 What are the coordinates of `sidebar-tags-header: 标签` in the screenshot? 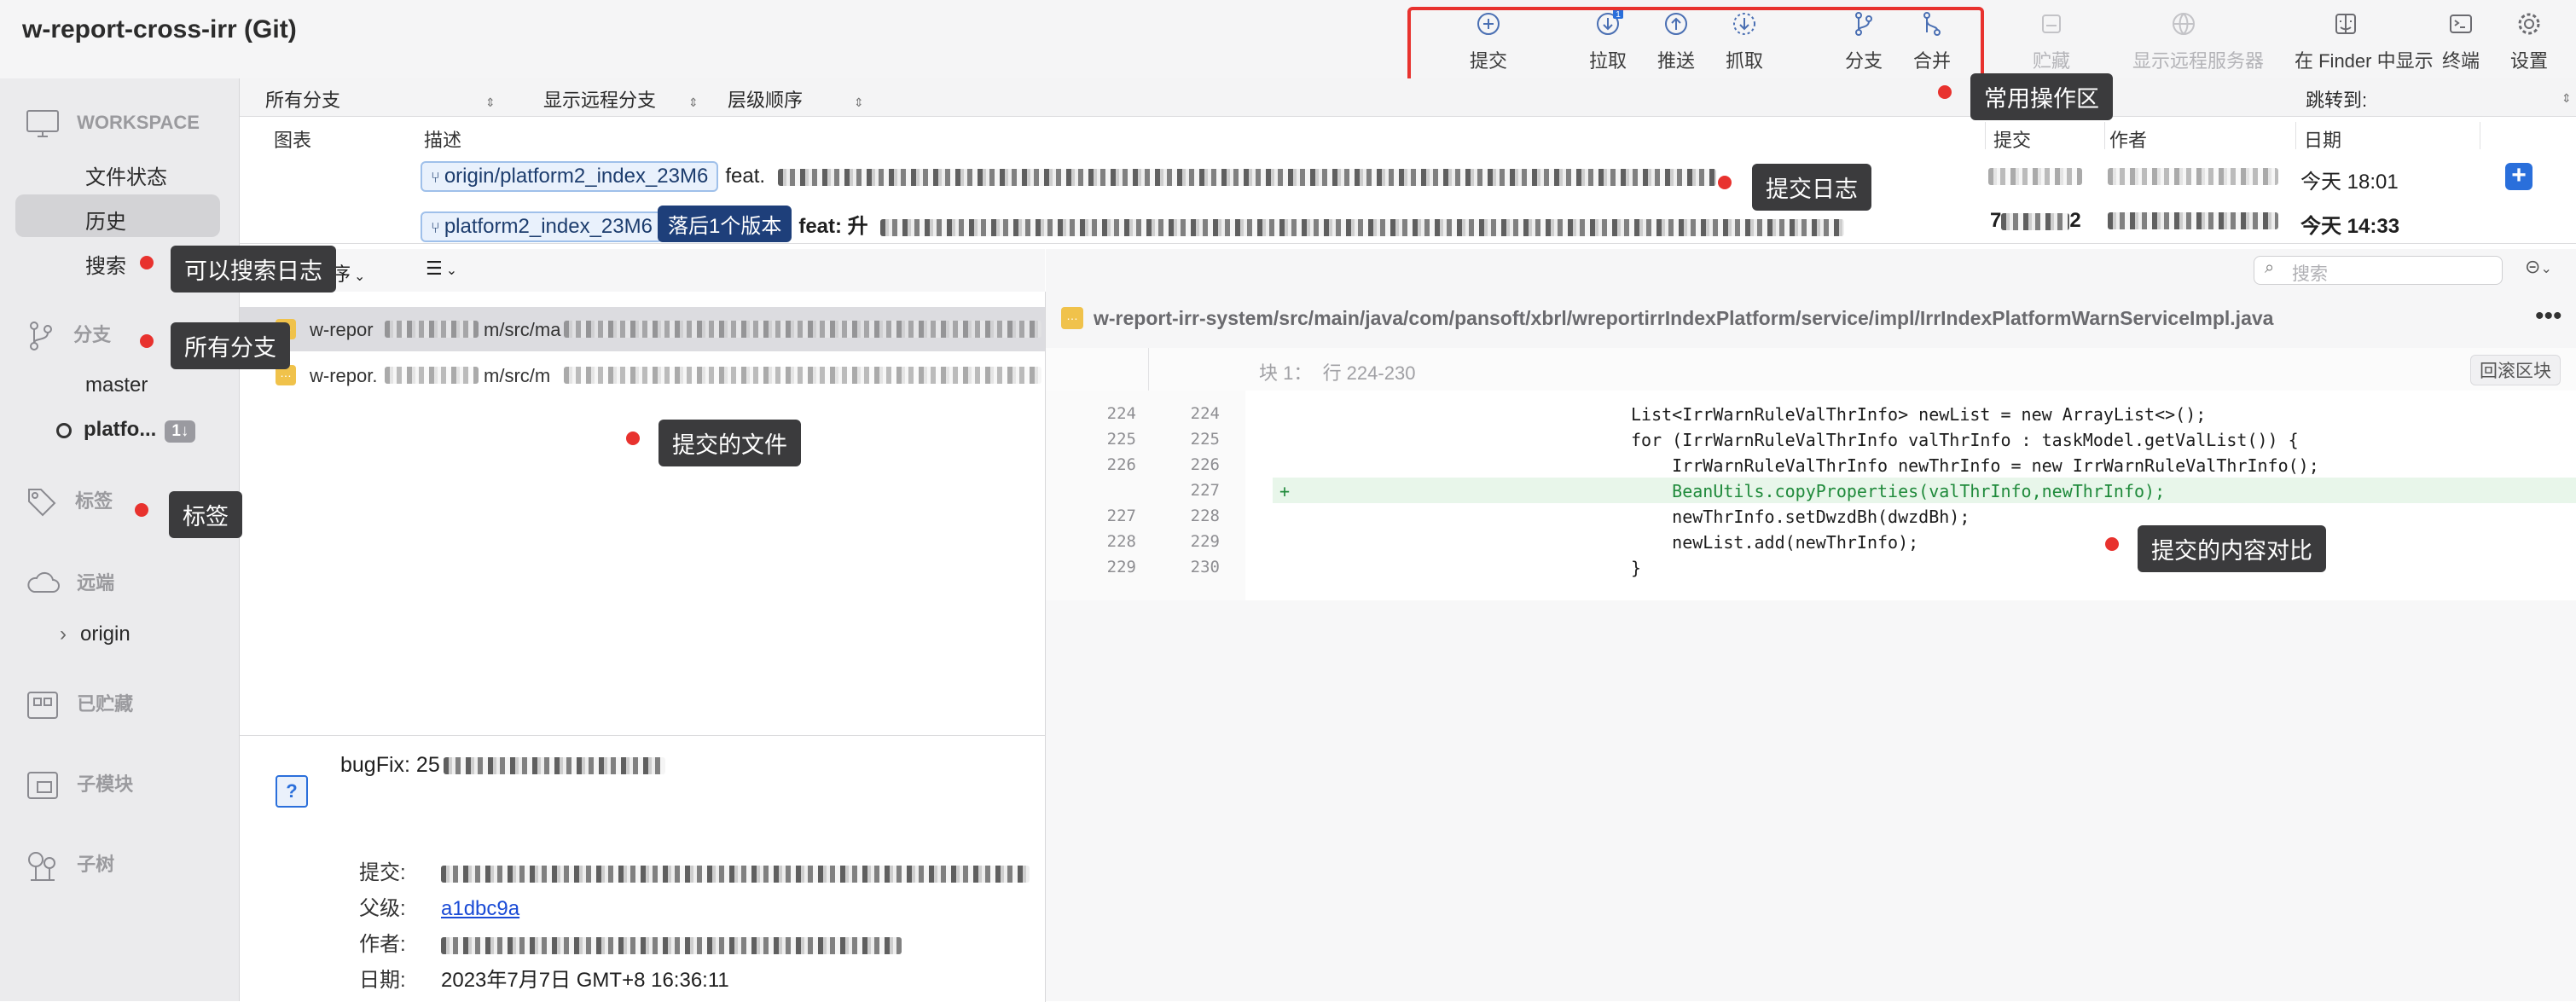 It's located at (69, 502).